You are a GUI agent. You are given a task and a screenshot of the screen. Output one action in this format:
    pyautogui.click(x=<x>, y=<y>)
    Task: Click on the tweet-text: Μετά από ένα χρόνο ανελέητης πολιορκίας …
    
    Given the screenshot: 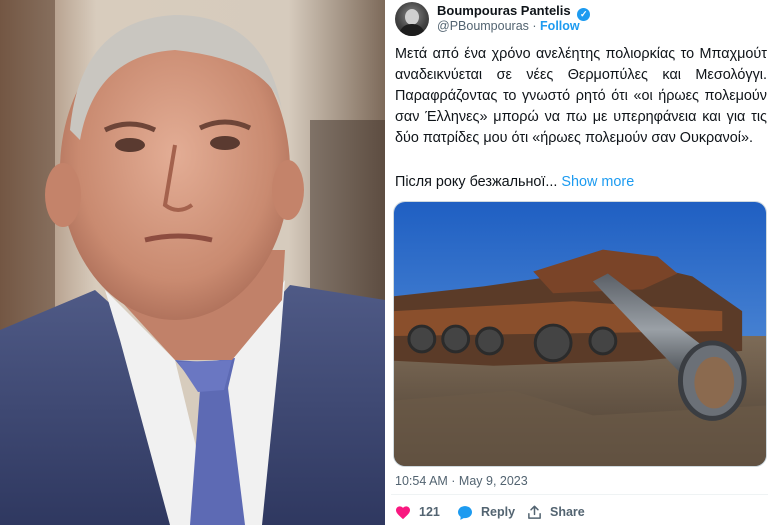 What is the action you would take?
    pyautogui.click(x=581, y=96)
    